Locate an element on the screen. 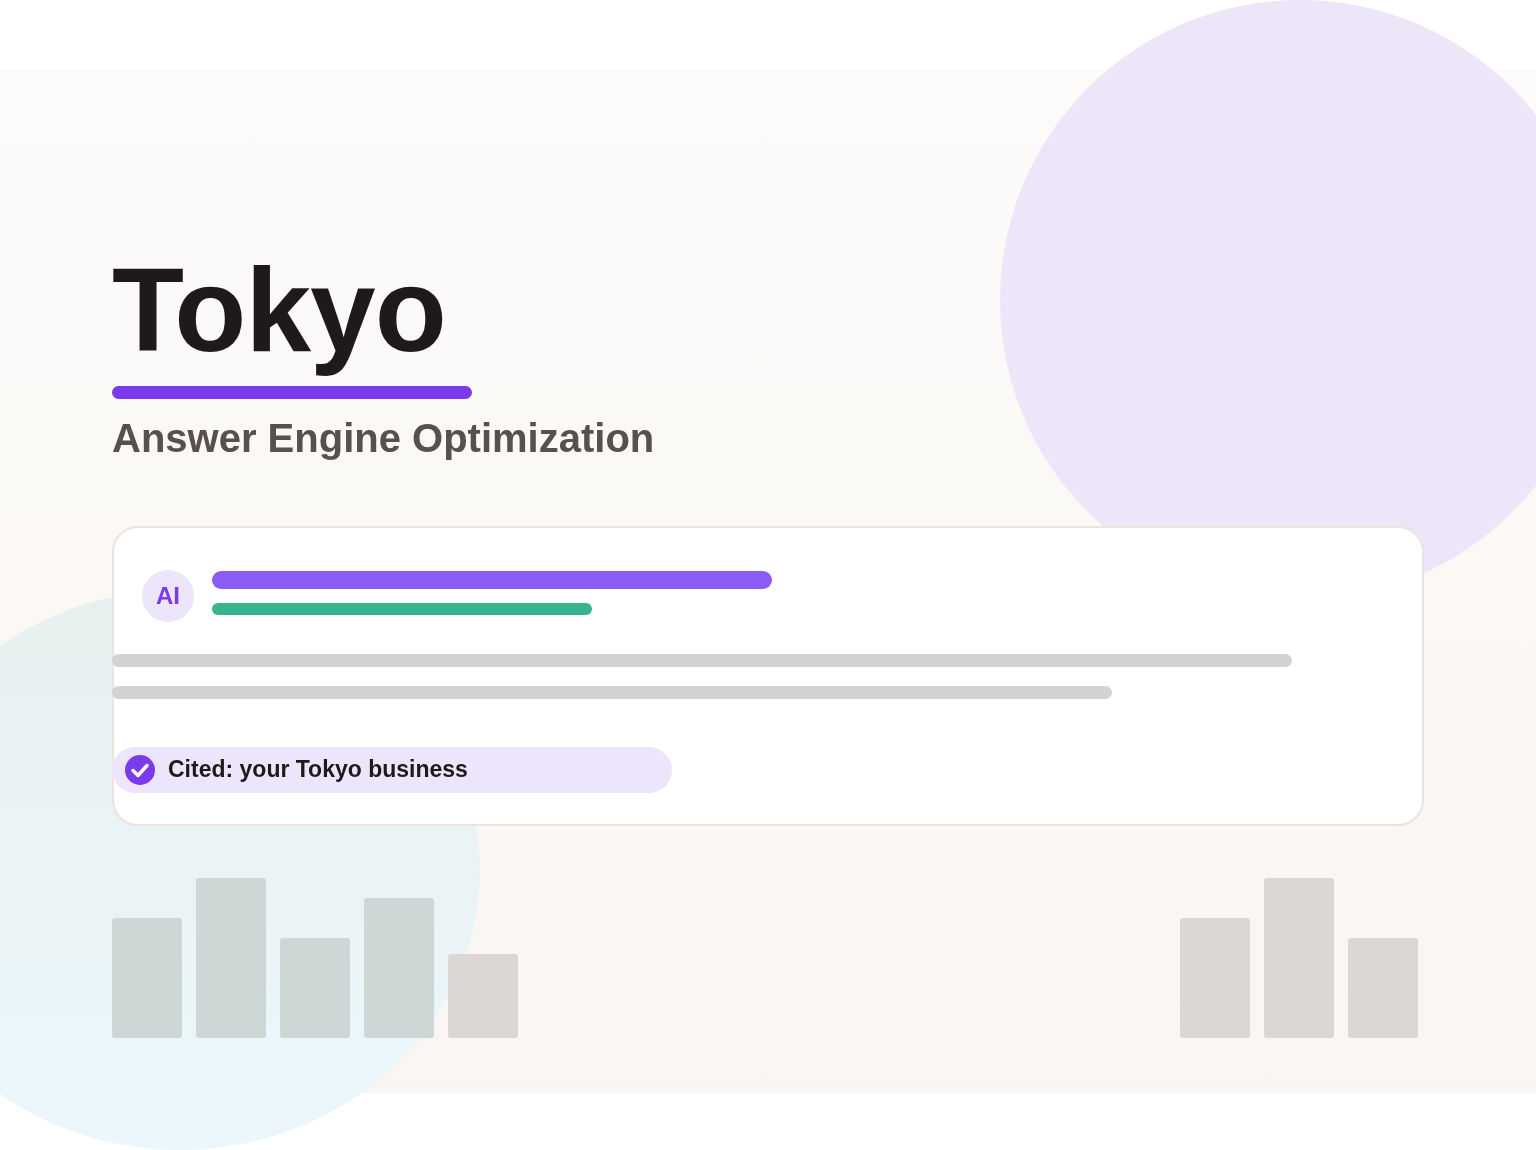  page-title: Tokyo is located at coordinates (279, 310).